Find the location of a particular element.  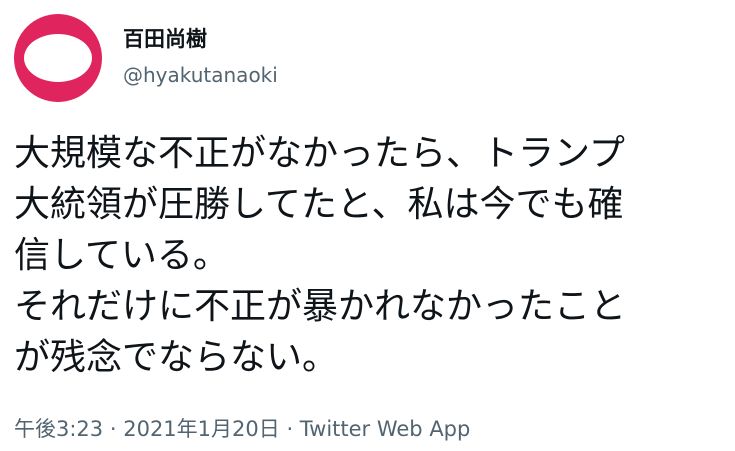

user-handle: @hyakutanaoki is located at coordinates (200, 75).